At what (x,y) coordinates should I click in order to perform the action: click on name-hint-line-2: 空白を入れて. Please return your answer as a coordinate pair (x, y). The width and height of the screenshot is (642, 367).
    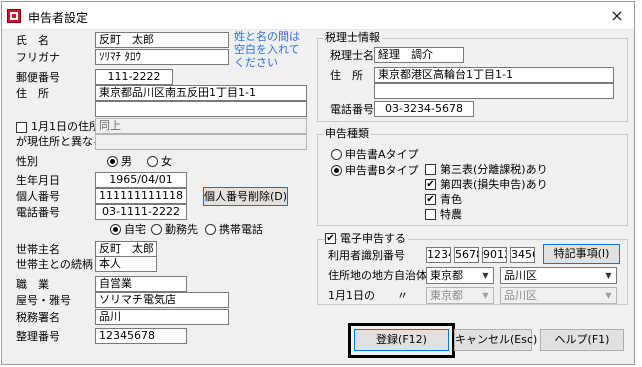
    Looking at the image, I should click on (267, 49).